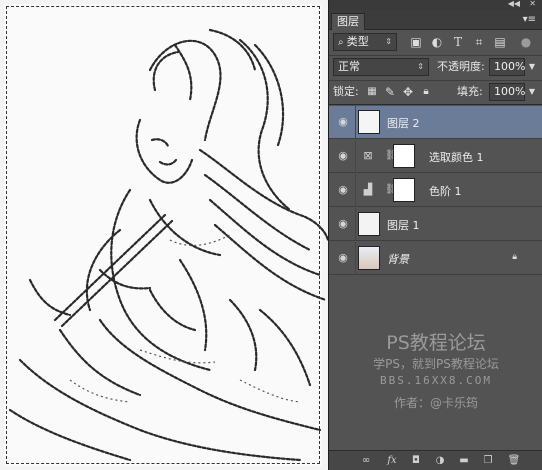 This screenshot has width=542, height=470. What do you see at coordinates (416, 461) in the screenshot?
I see `add-mask-icon: ◘` at bounding box center [416, 461].